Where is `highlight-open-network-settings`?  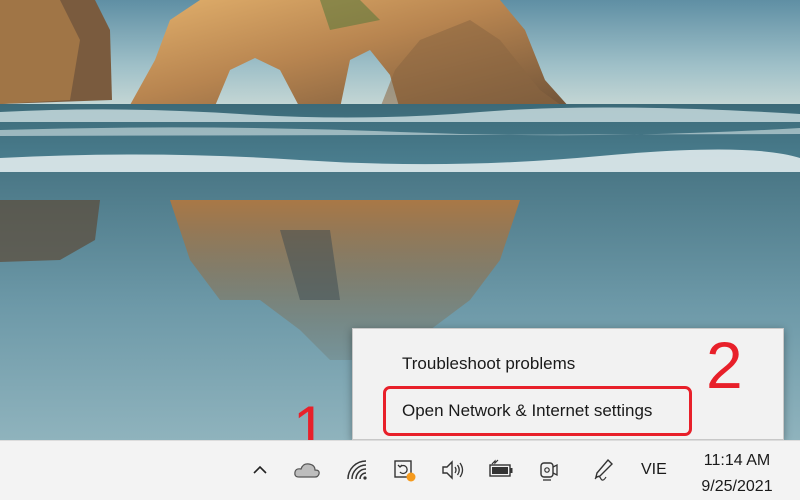
highlight-open-network-settings is located at coordinates (537, 411).